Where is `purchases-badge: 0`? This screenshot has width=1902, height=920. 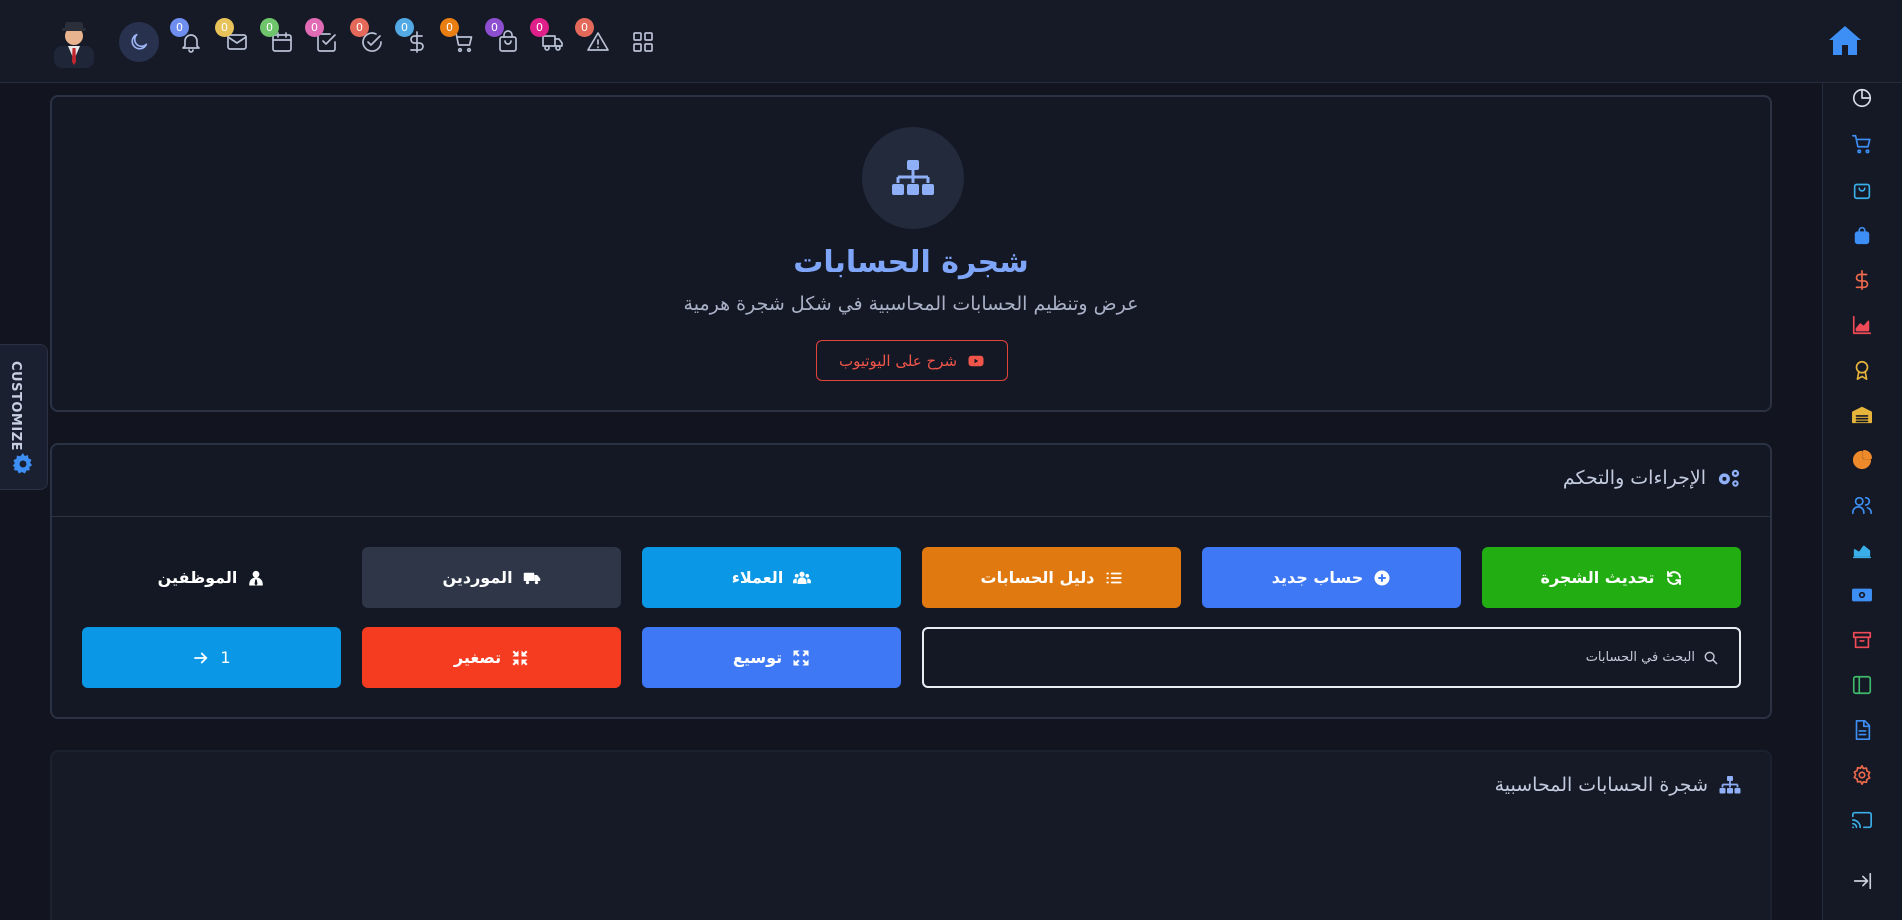
purchases-badge: 0 is located at coordinates (494, 27).